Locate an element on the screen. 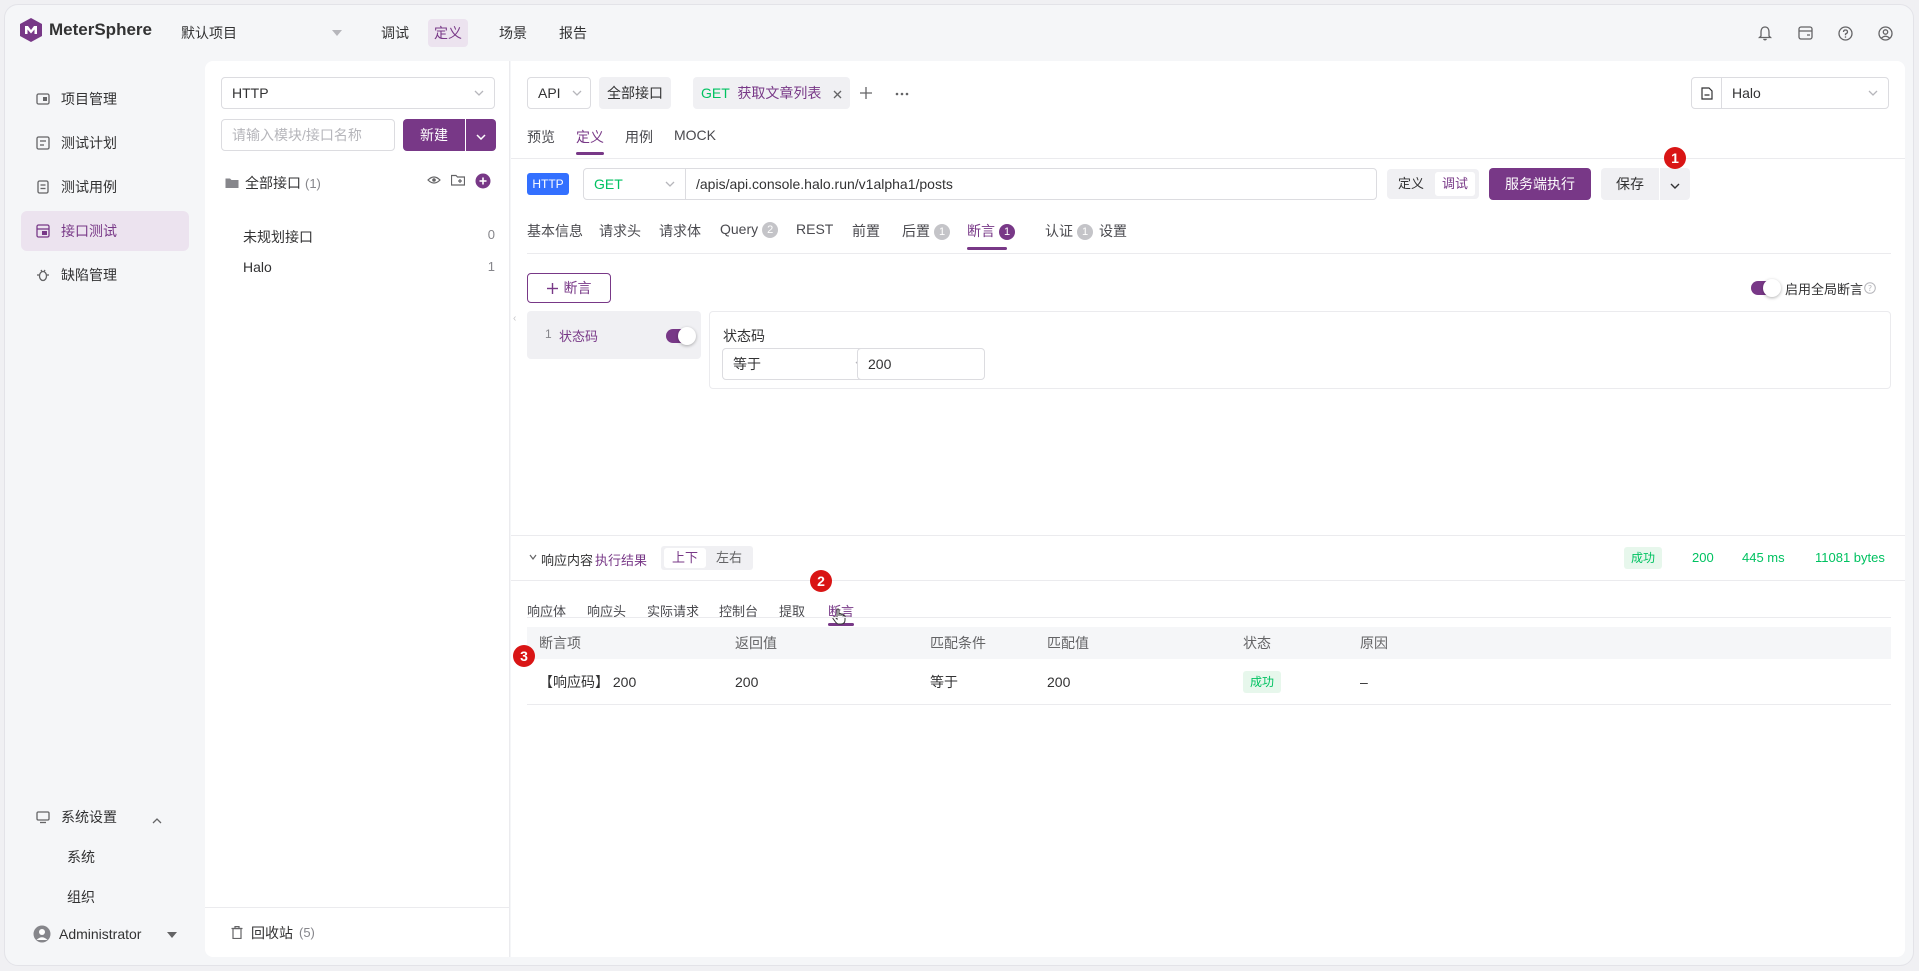 The width and height of the screenshot is (1919, 971). more-icon is located at coordinates (902, 94).